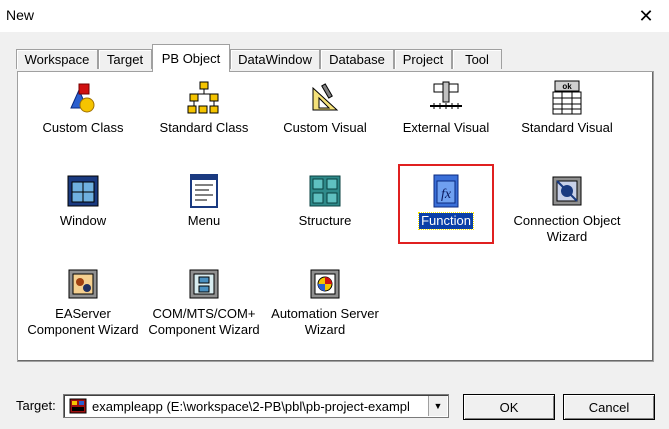 The image size is (669, 429). Describe the element at coordinates (446, 194) in the screenshot. I see `svg-text: fx` at that location.